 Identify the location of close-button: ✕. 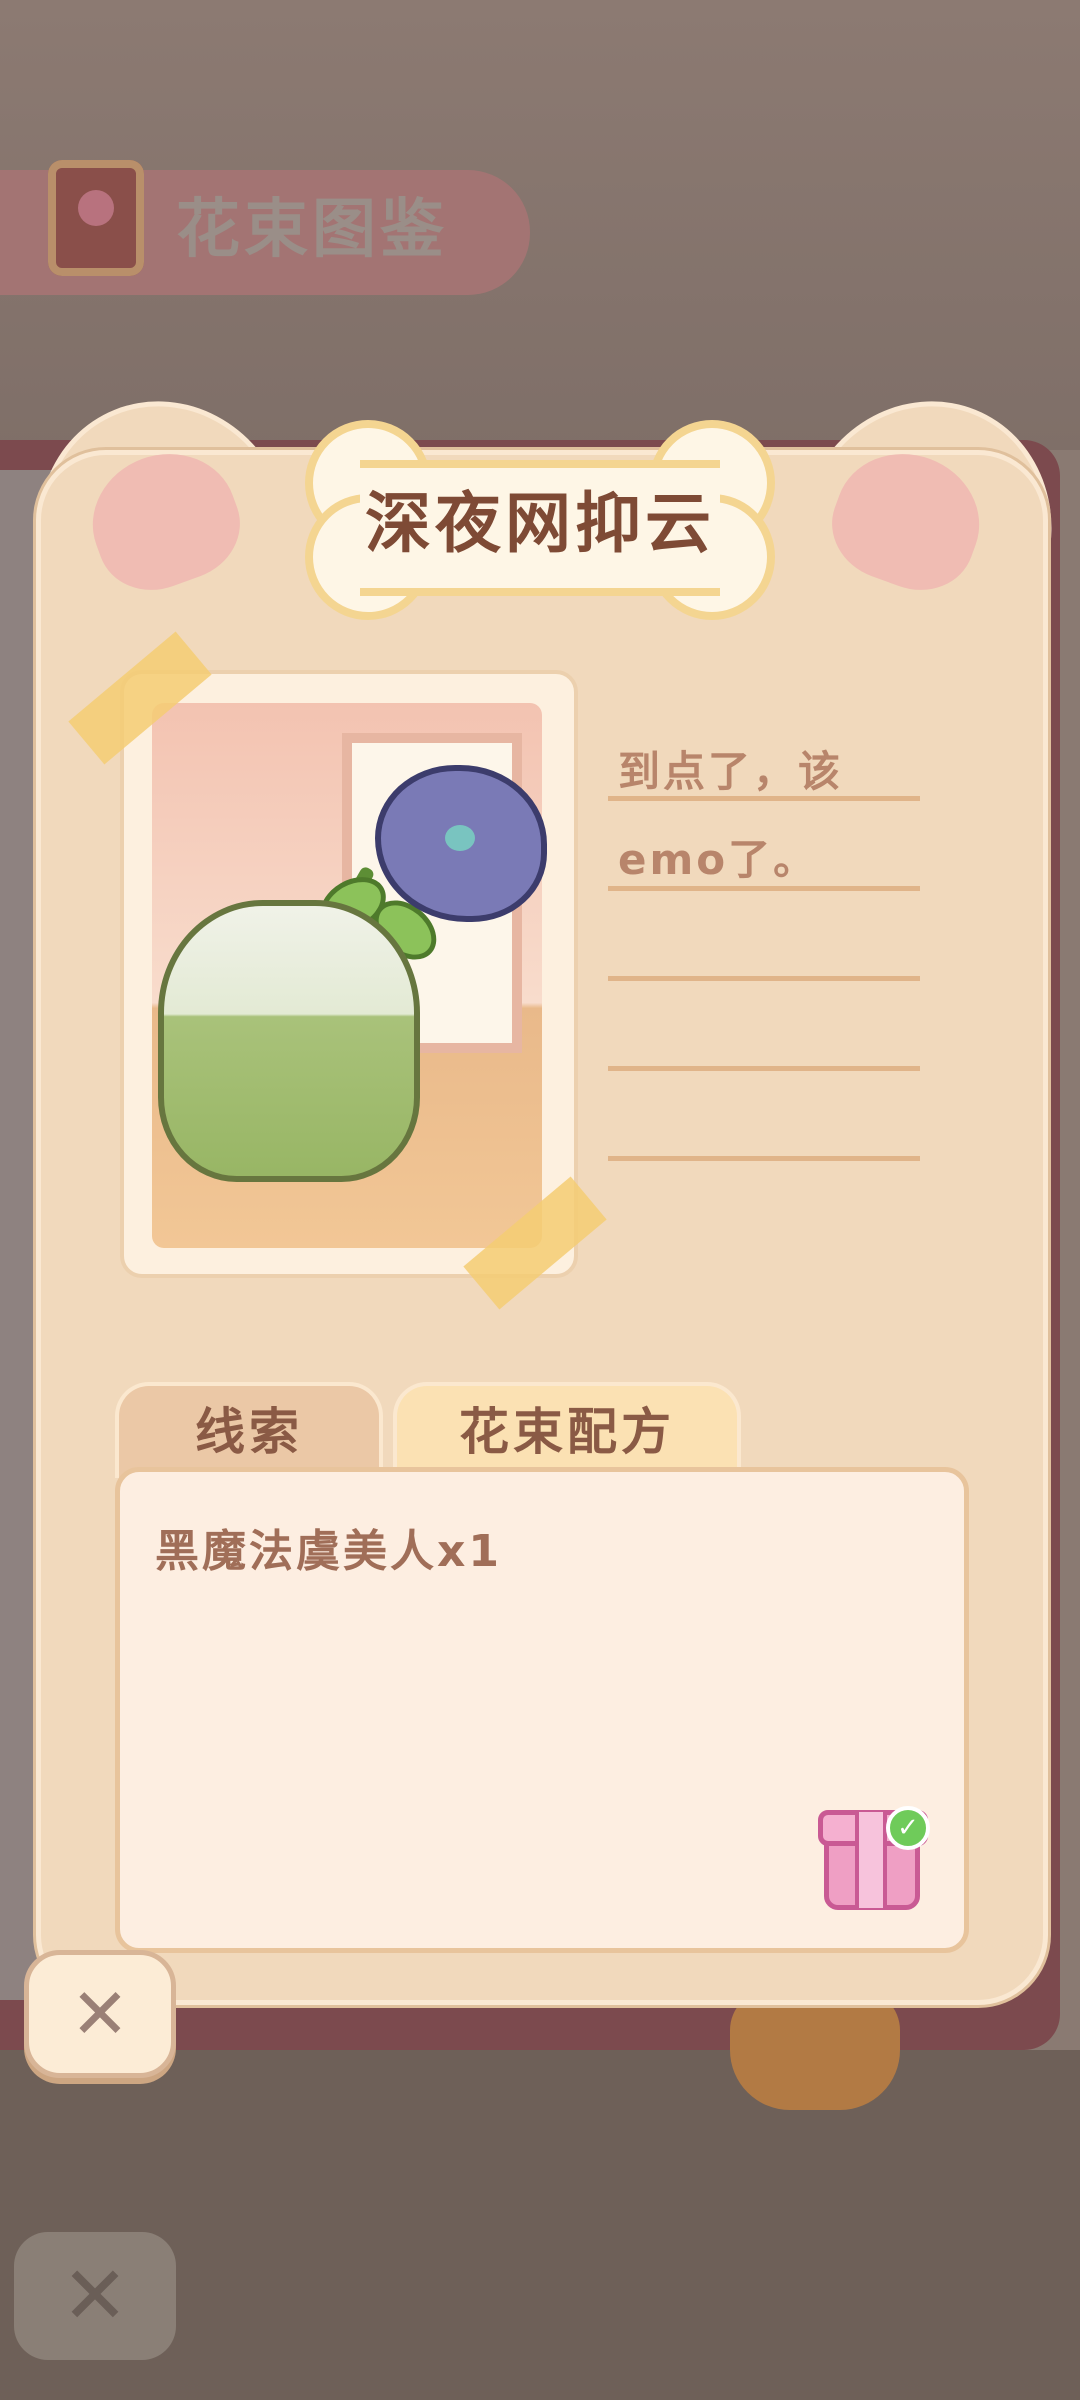
(100, 2014).